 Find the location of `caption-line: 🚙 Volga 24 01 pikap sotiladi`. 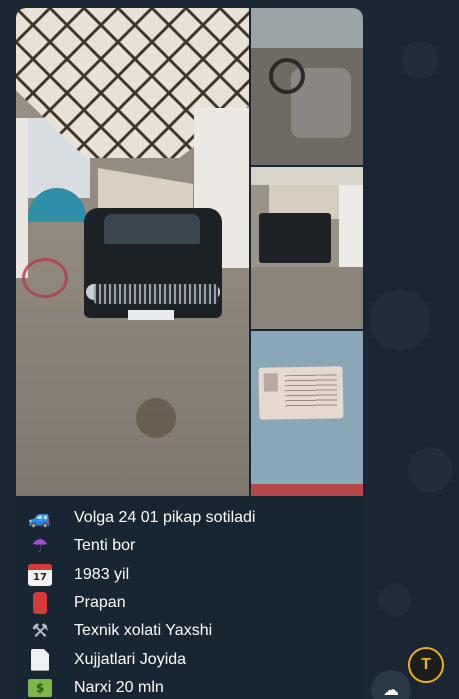

caption-line: 🚙 Volga 24 01 pikap sotiladi is located at coordinates (189, 518).